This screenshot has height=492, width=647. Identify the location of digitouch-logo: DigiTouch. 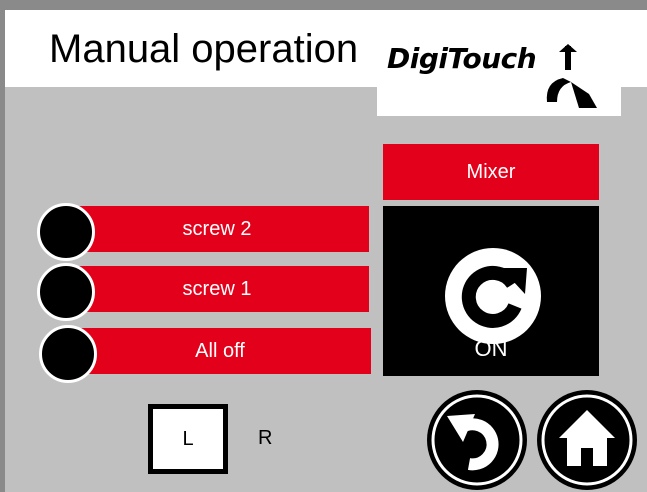
(499, 76).